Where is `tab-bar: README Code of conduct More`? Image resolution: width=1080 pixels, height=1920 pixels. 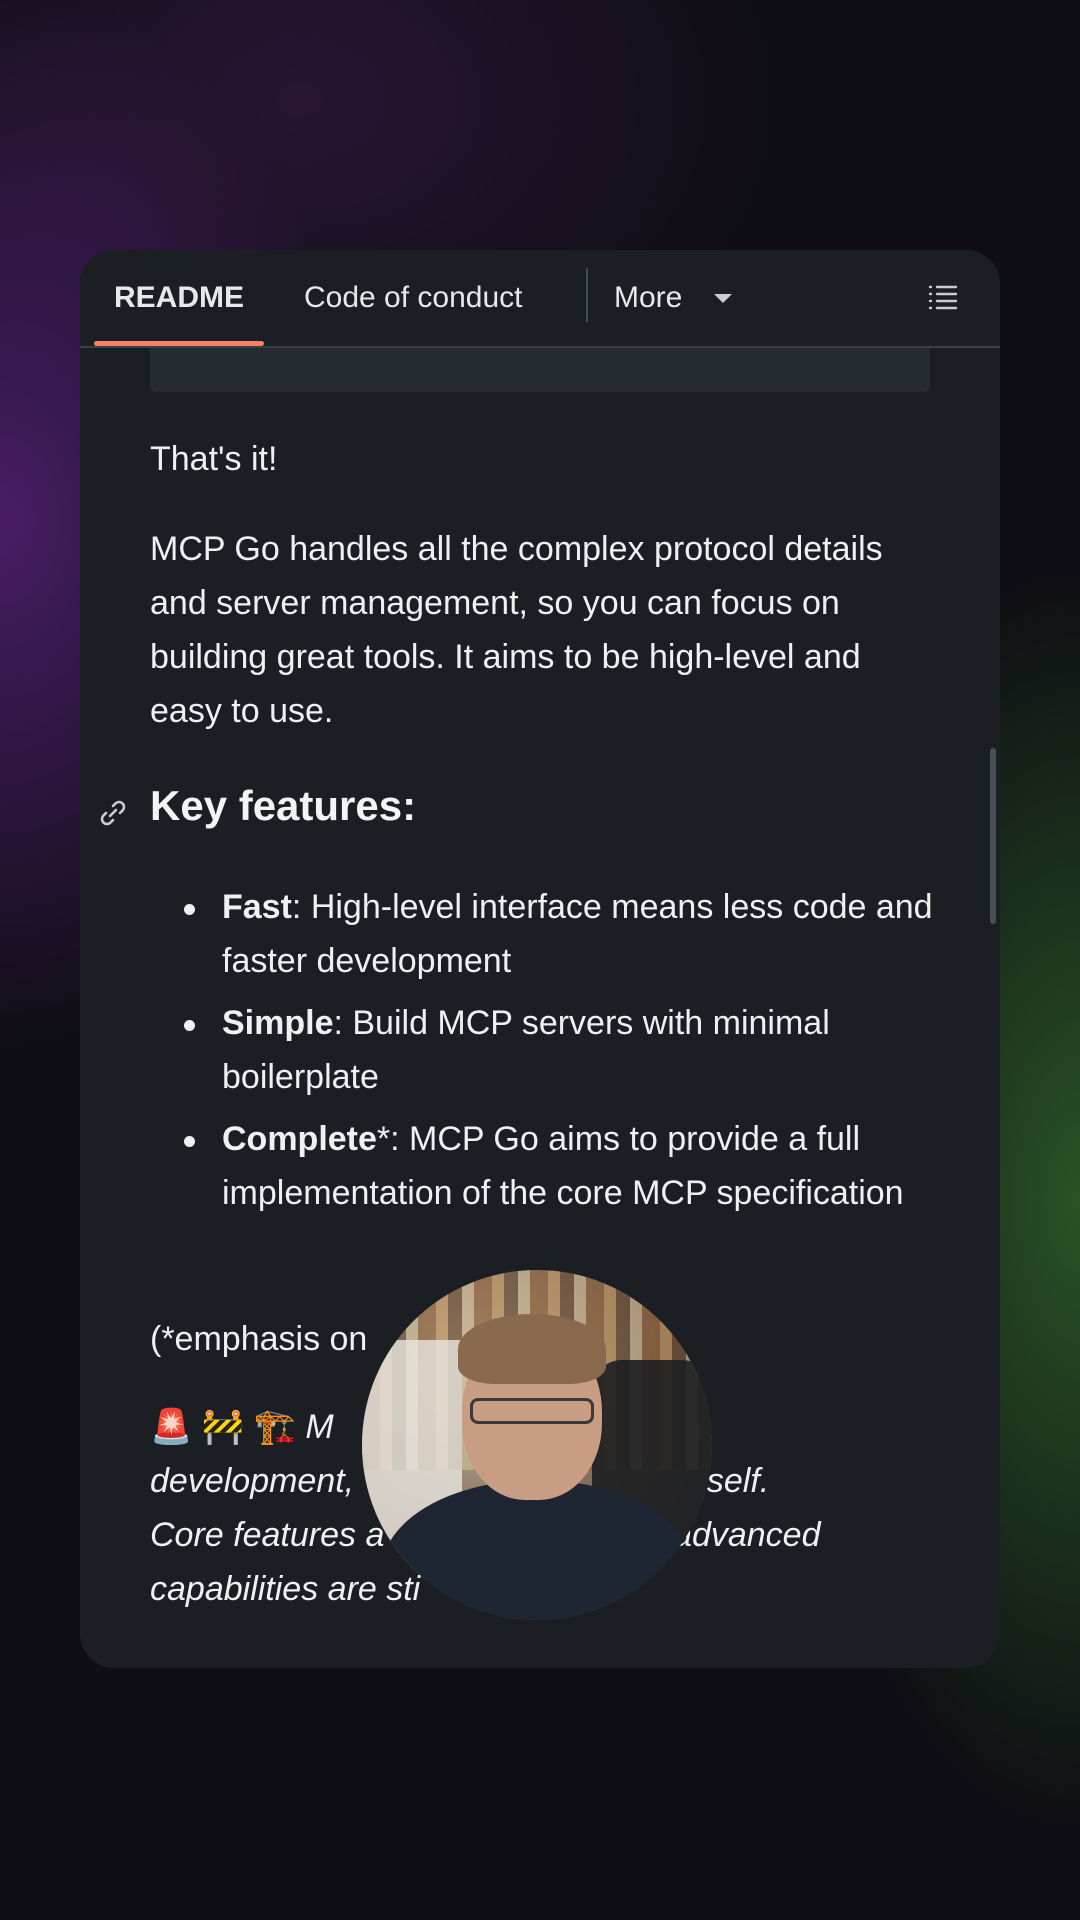
tab-bar: README Code of conduct More is located at coordinates (540, 299).